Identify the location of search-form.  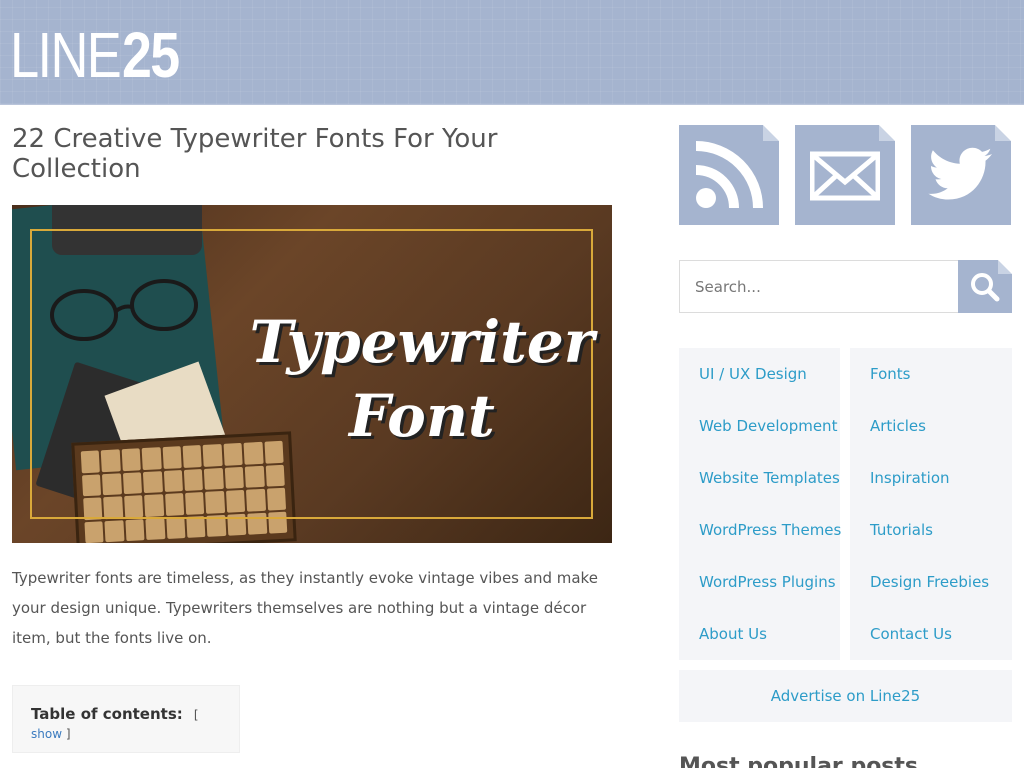
(845, 286).